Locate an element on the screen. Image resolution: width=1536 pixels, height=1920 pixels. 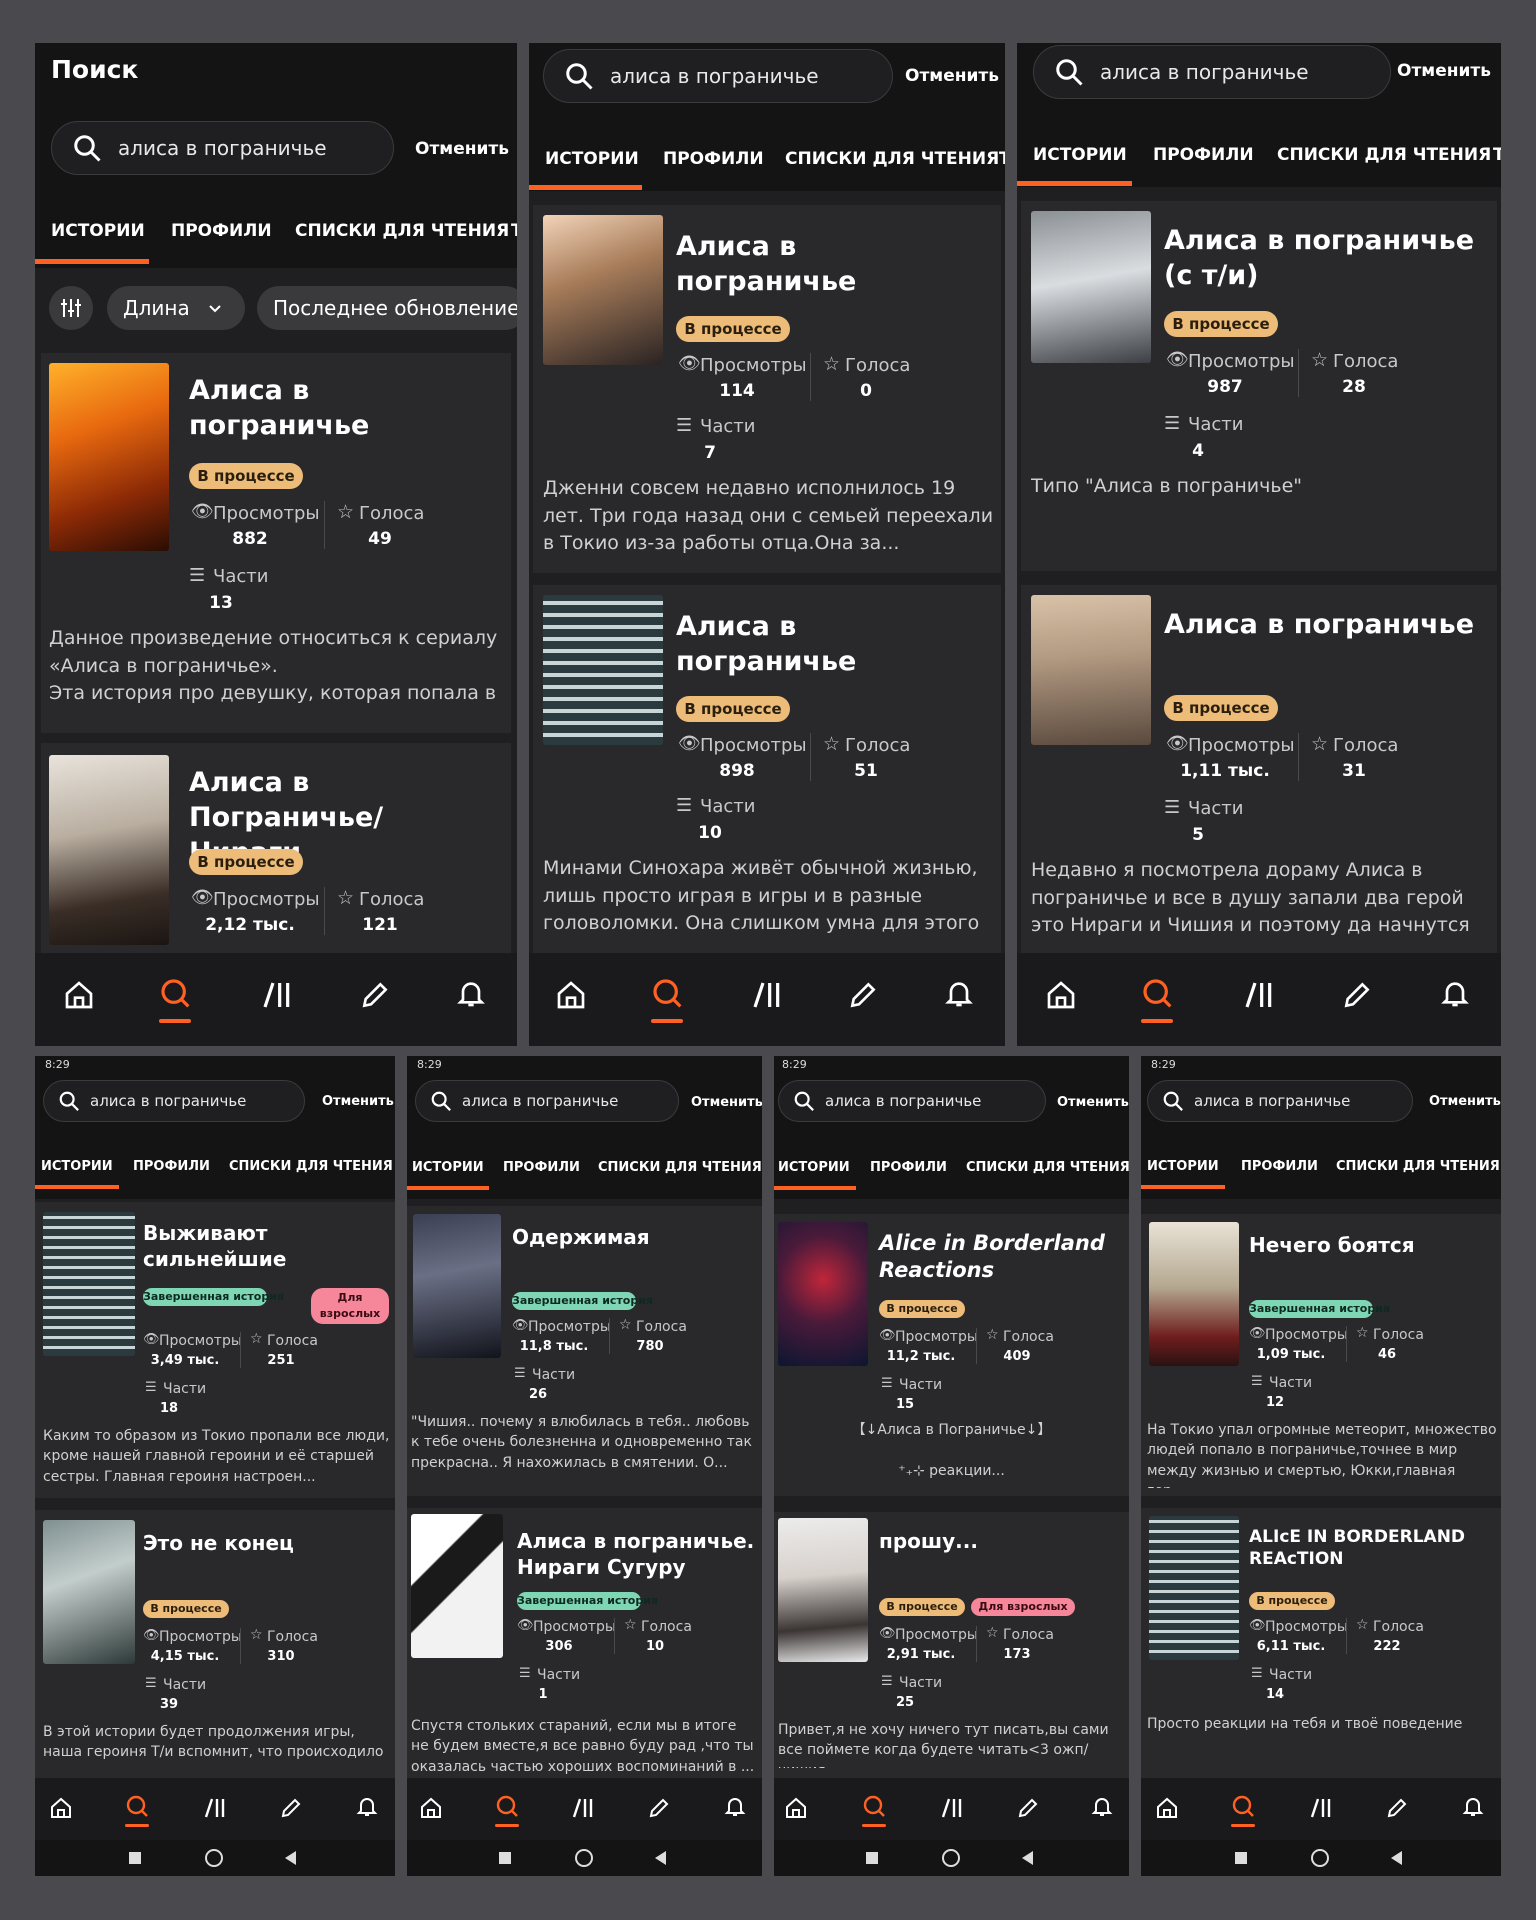
updated-filter: Последнее обновление is located at coordinates (387, 308).